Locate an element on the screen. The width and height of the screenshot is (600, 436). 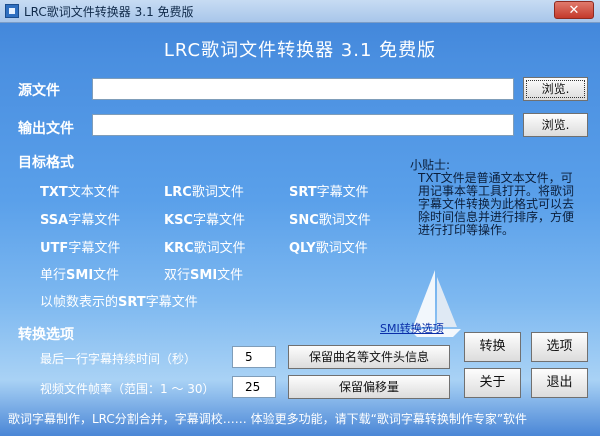
format-utf: UTF字幕文件 is located at coordinates (80, 246).